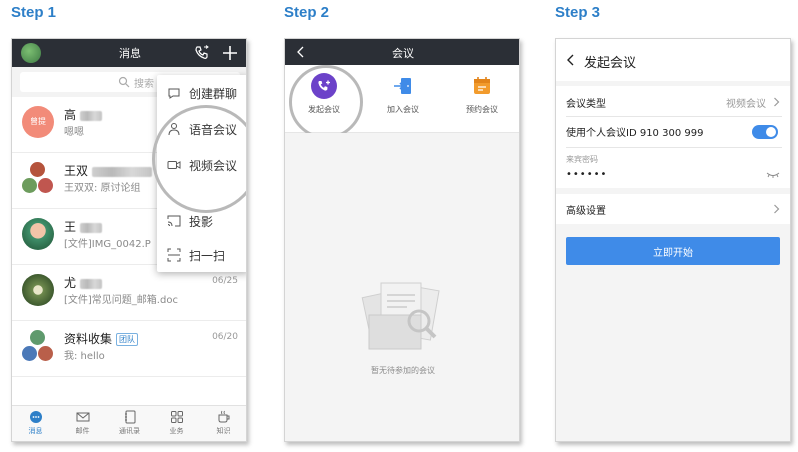  Describe the element at coordinates (746, 104) in the screenshot. I see `meeting-type-value: 视频会议` at that location.